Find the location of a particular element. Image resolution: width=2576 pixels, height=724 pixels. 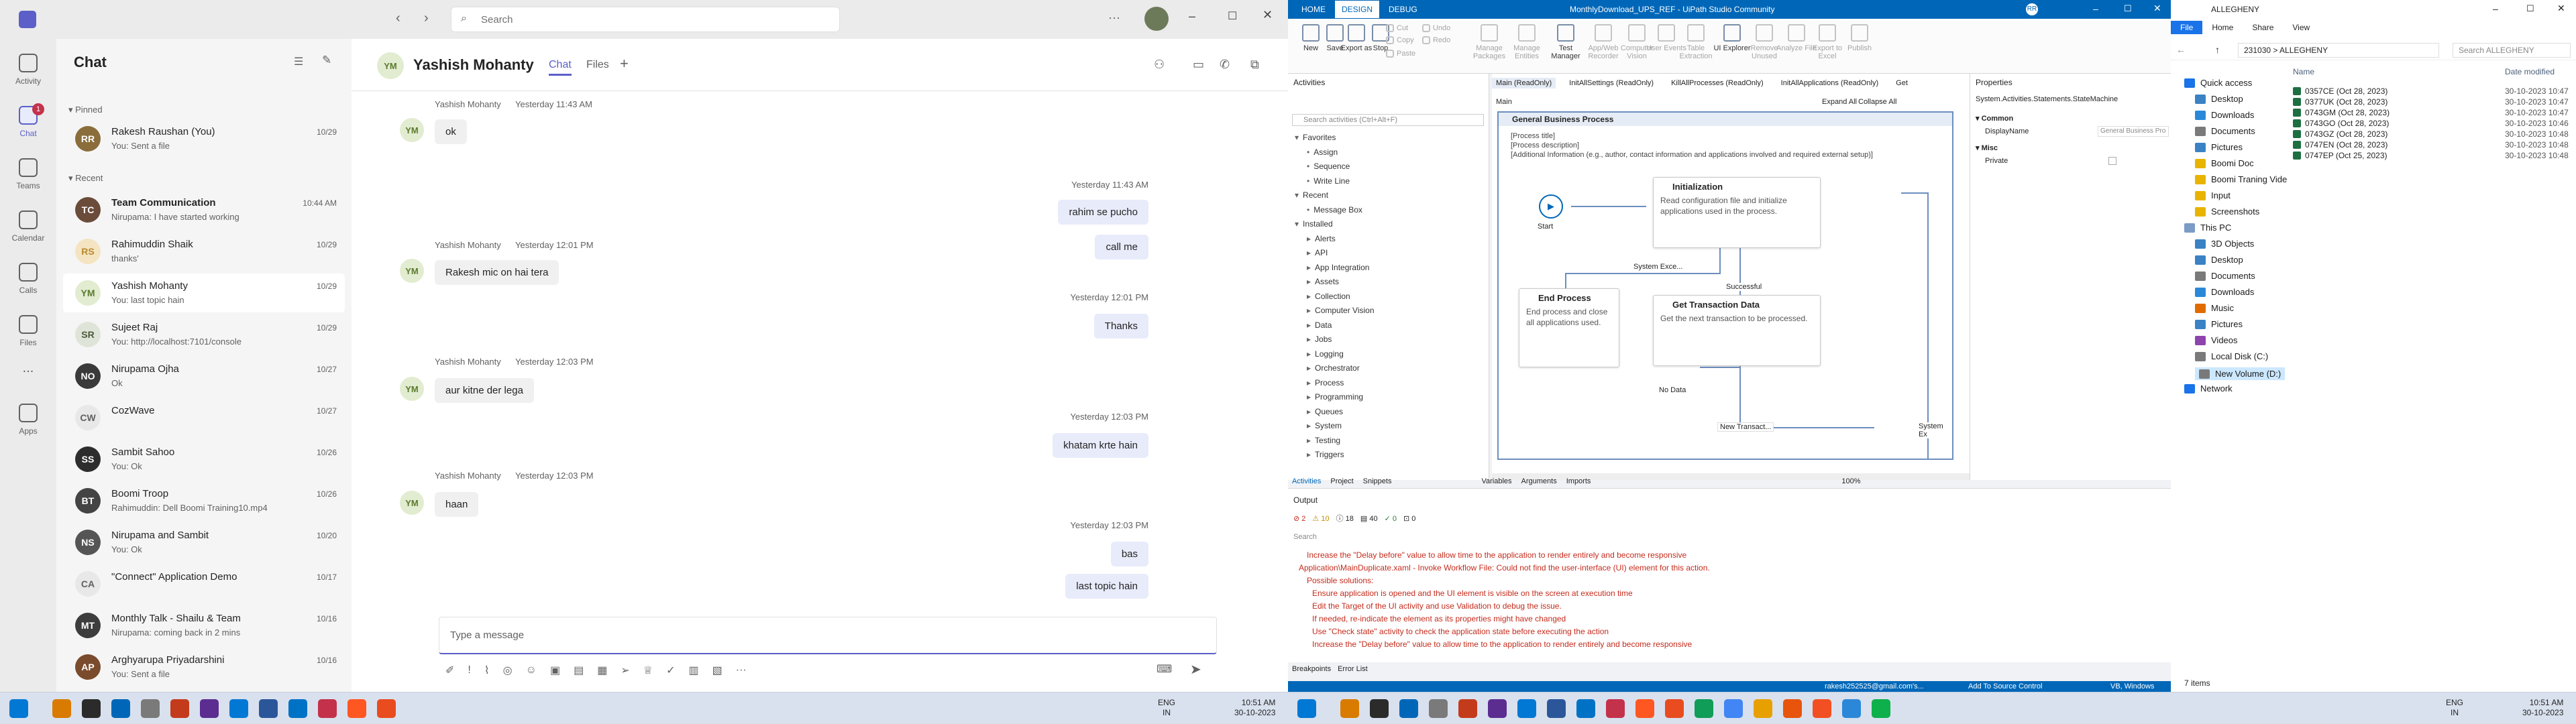

filter-icon: ☰ is located at coordinates (298, 61).